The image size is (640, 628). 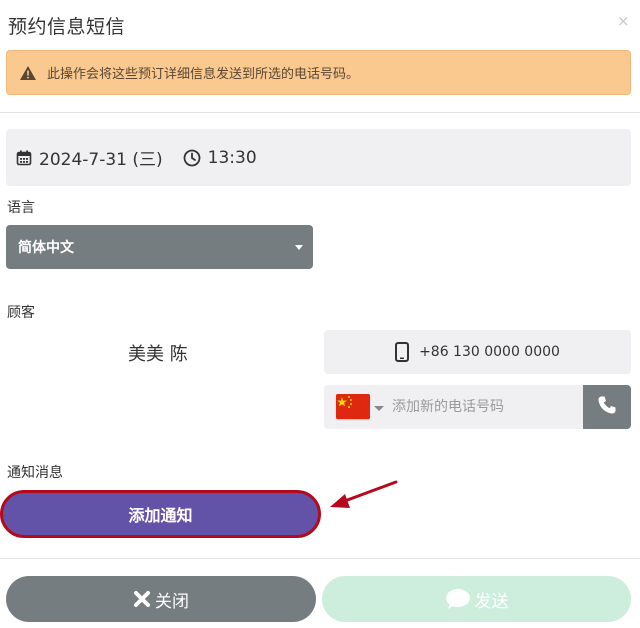 I want to click on appointment-date: 2024-7-31 (三), so click(x=101, y=160).